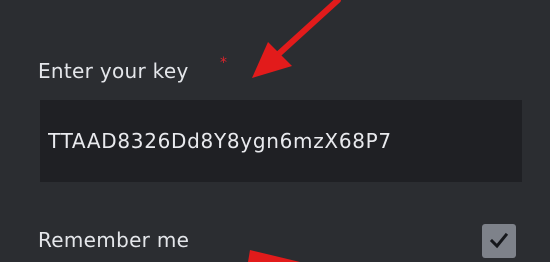  I want to click on remember-me-label: Remember me, so click(114, 240).